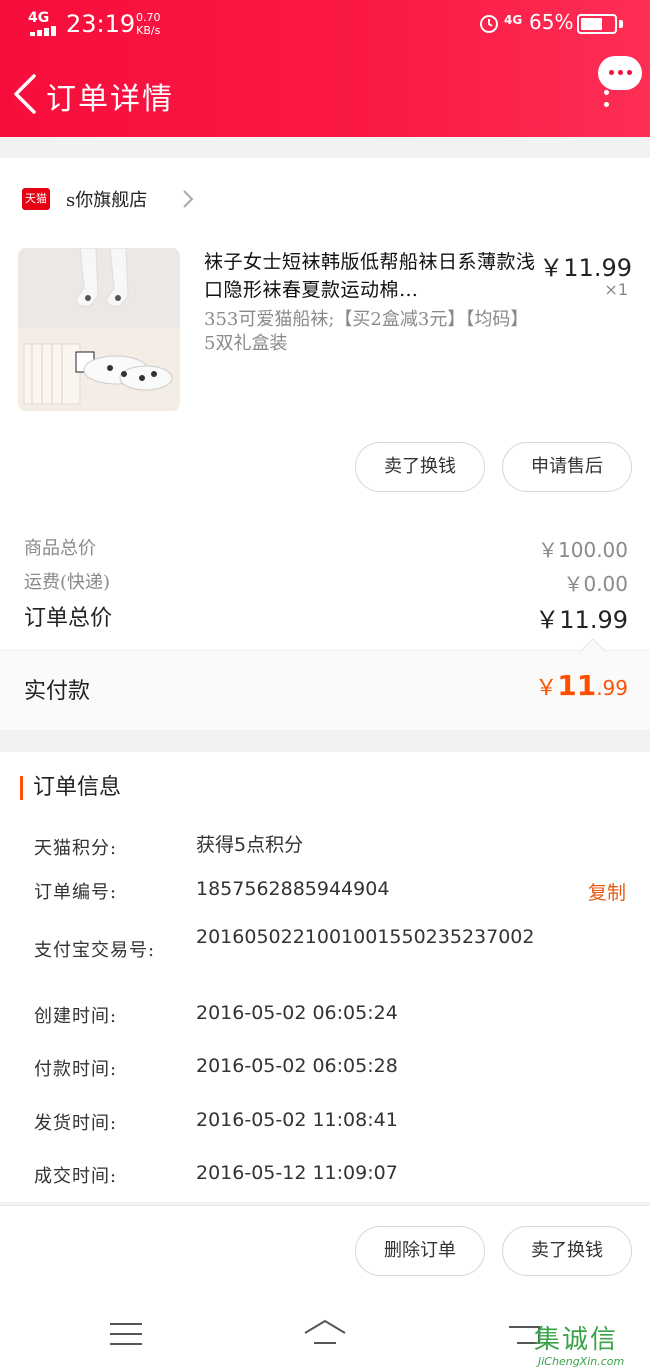 The width and height of the screenshot is (650, 1372). I want to click on order-info-title: 订单信息, so click(70, 788).